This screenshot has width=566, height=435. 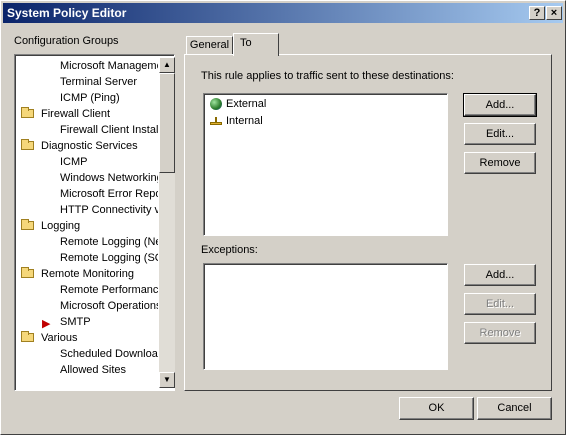 I want to click on tree-item-label: Firewall Client Installation, so click(x=109, y=130).